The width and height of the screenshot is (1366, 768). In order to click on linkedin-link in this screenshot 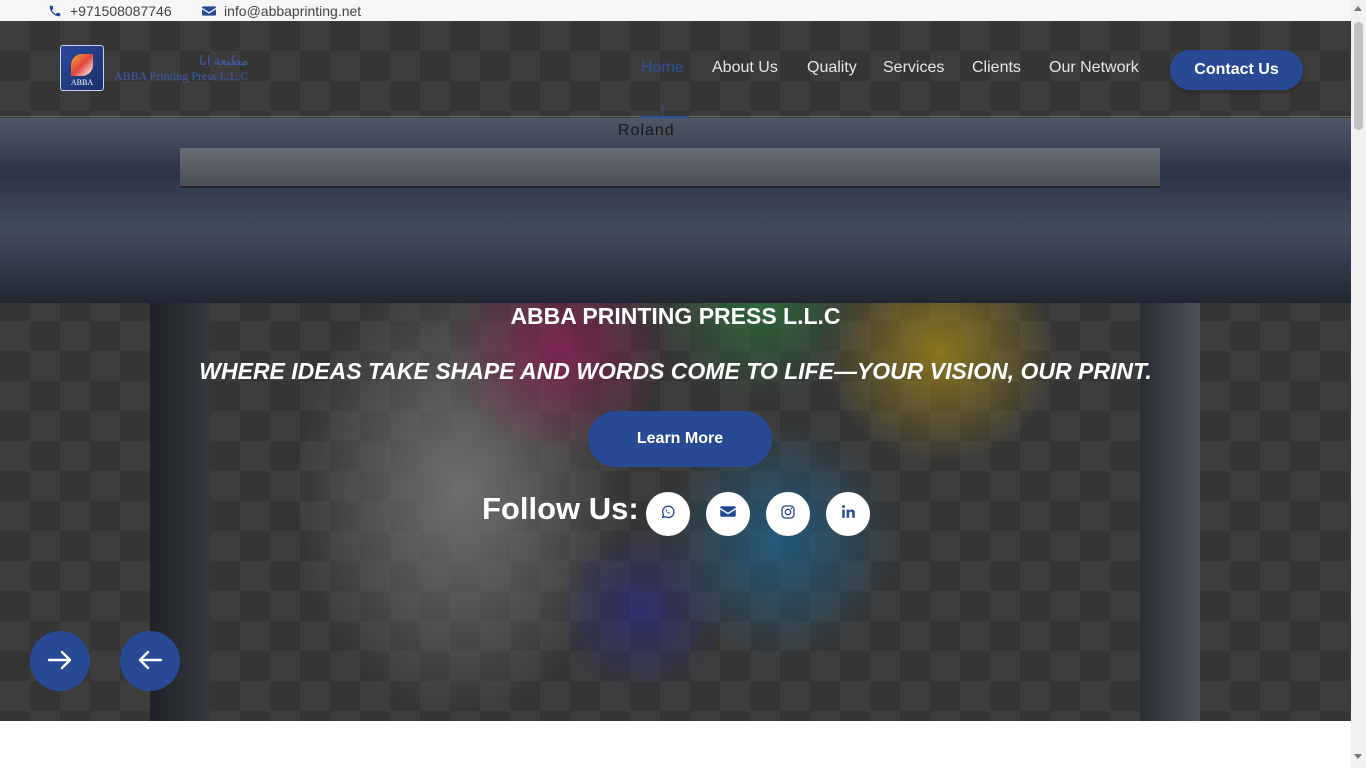, I will do `click(848, 514)`.